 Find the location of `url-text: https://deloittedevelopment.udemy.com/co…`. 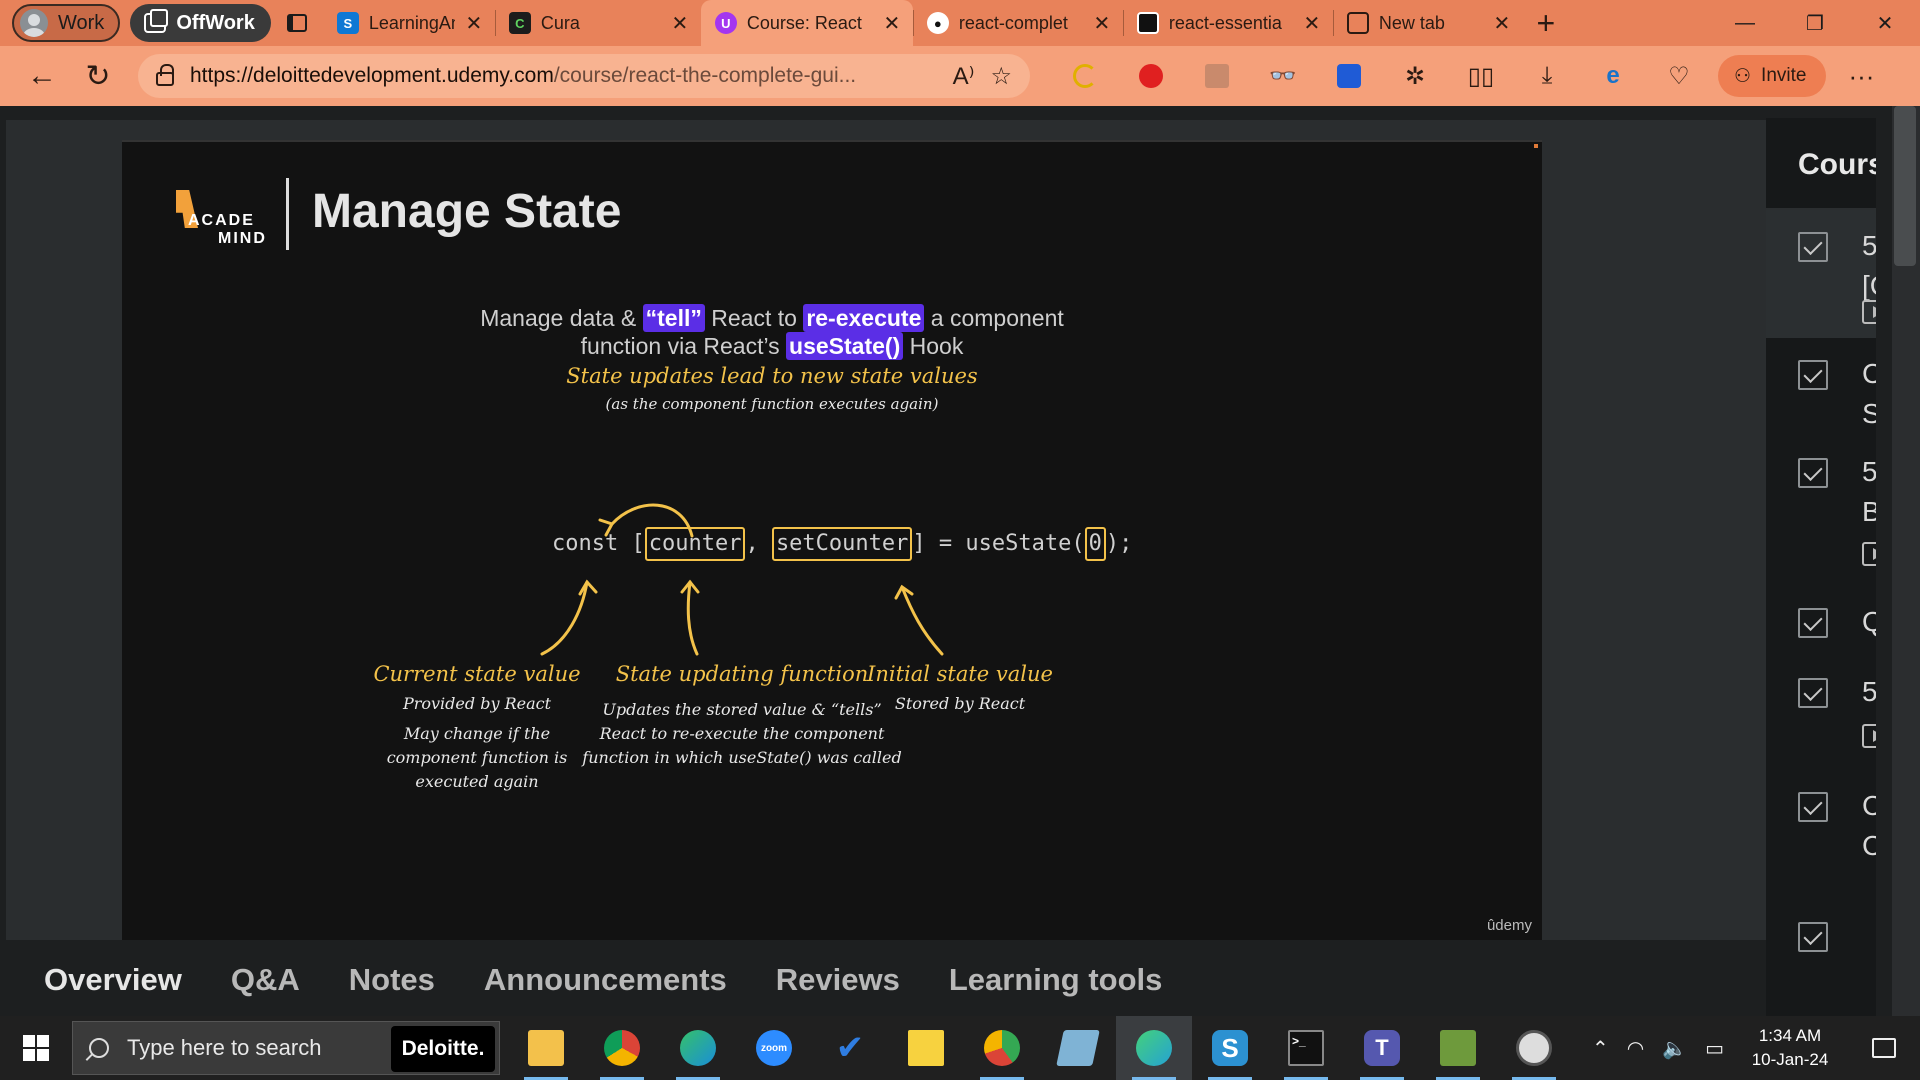

url-text: https://deloittedevelopment.udemy.com/co… is located at coordinates (563, 76).